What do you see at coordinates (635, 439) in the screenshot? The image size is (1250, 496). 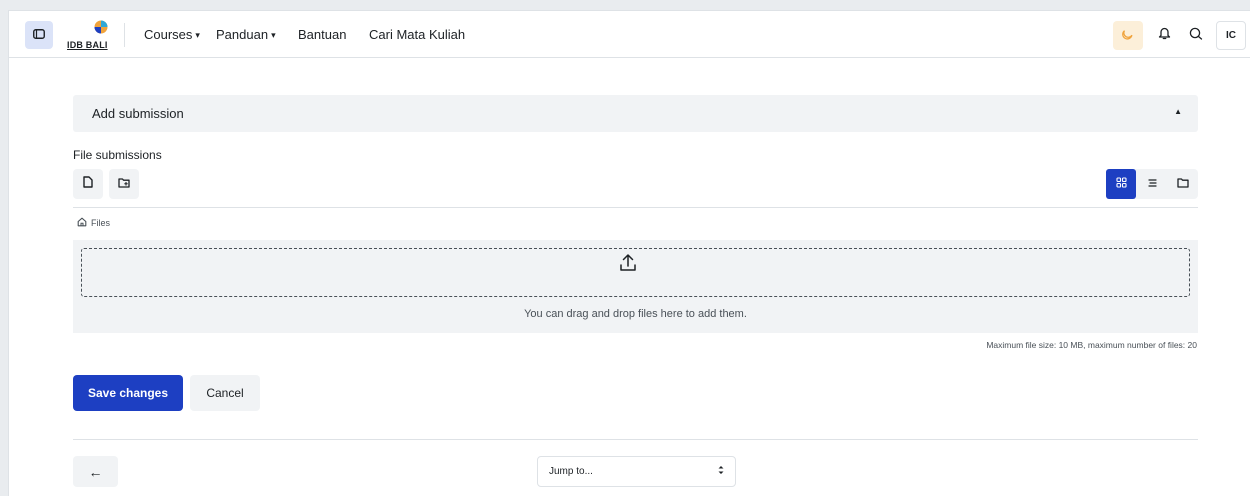 I see `footer-divider` at bounding box center [635, 439].